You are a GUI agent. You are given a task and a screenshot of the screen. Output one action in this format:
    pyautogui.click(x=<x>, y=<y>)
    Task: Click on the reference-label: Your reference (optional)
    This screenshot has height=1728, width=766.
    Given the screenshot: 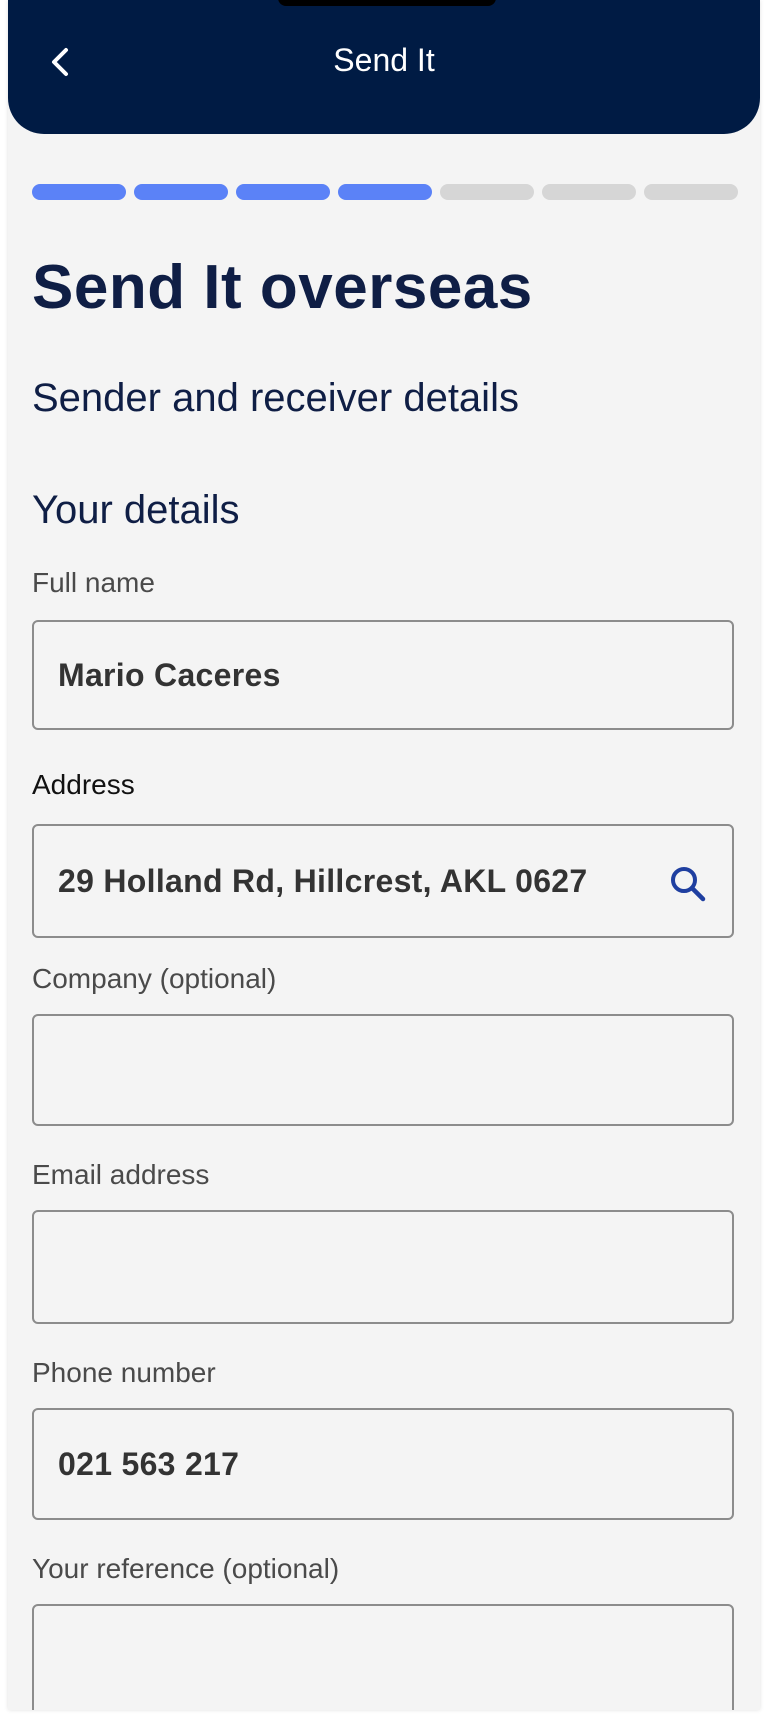 What is the action you would take?
    pyautogui.click(x=186, y=1568)
    